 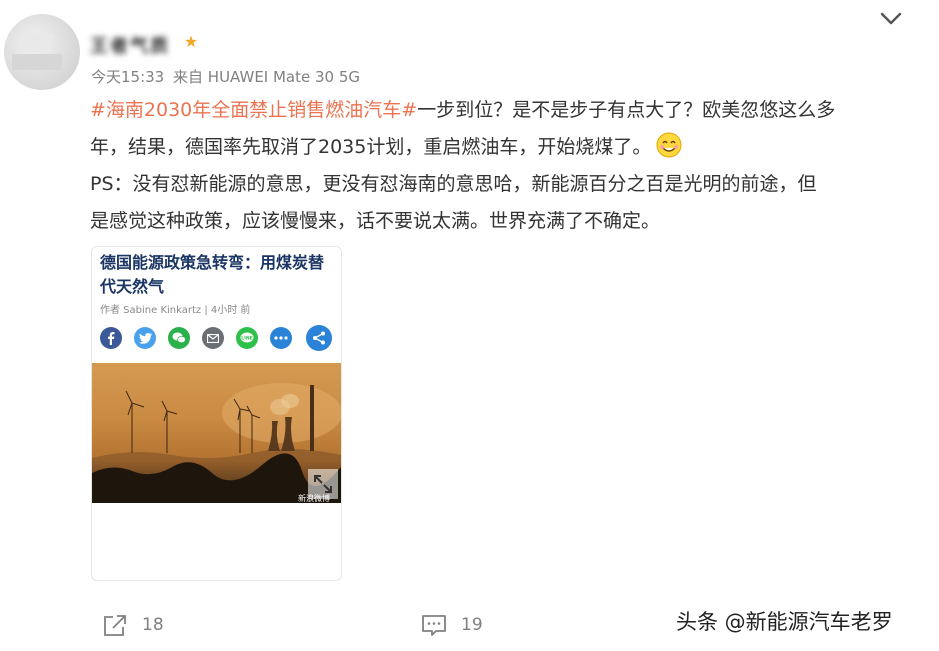 I want to click on card-byline: 作者 Sabine Kinkartz | 4小时 前, so click(x=175, y=310).